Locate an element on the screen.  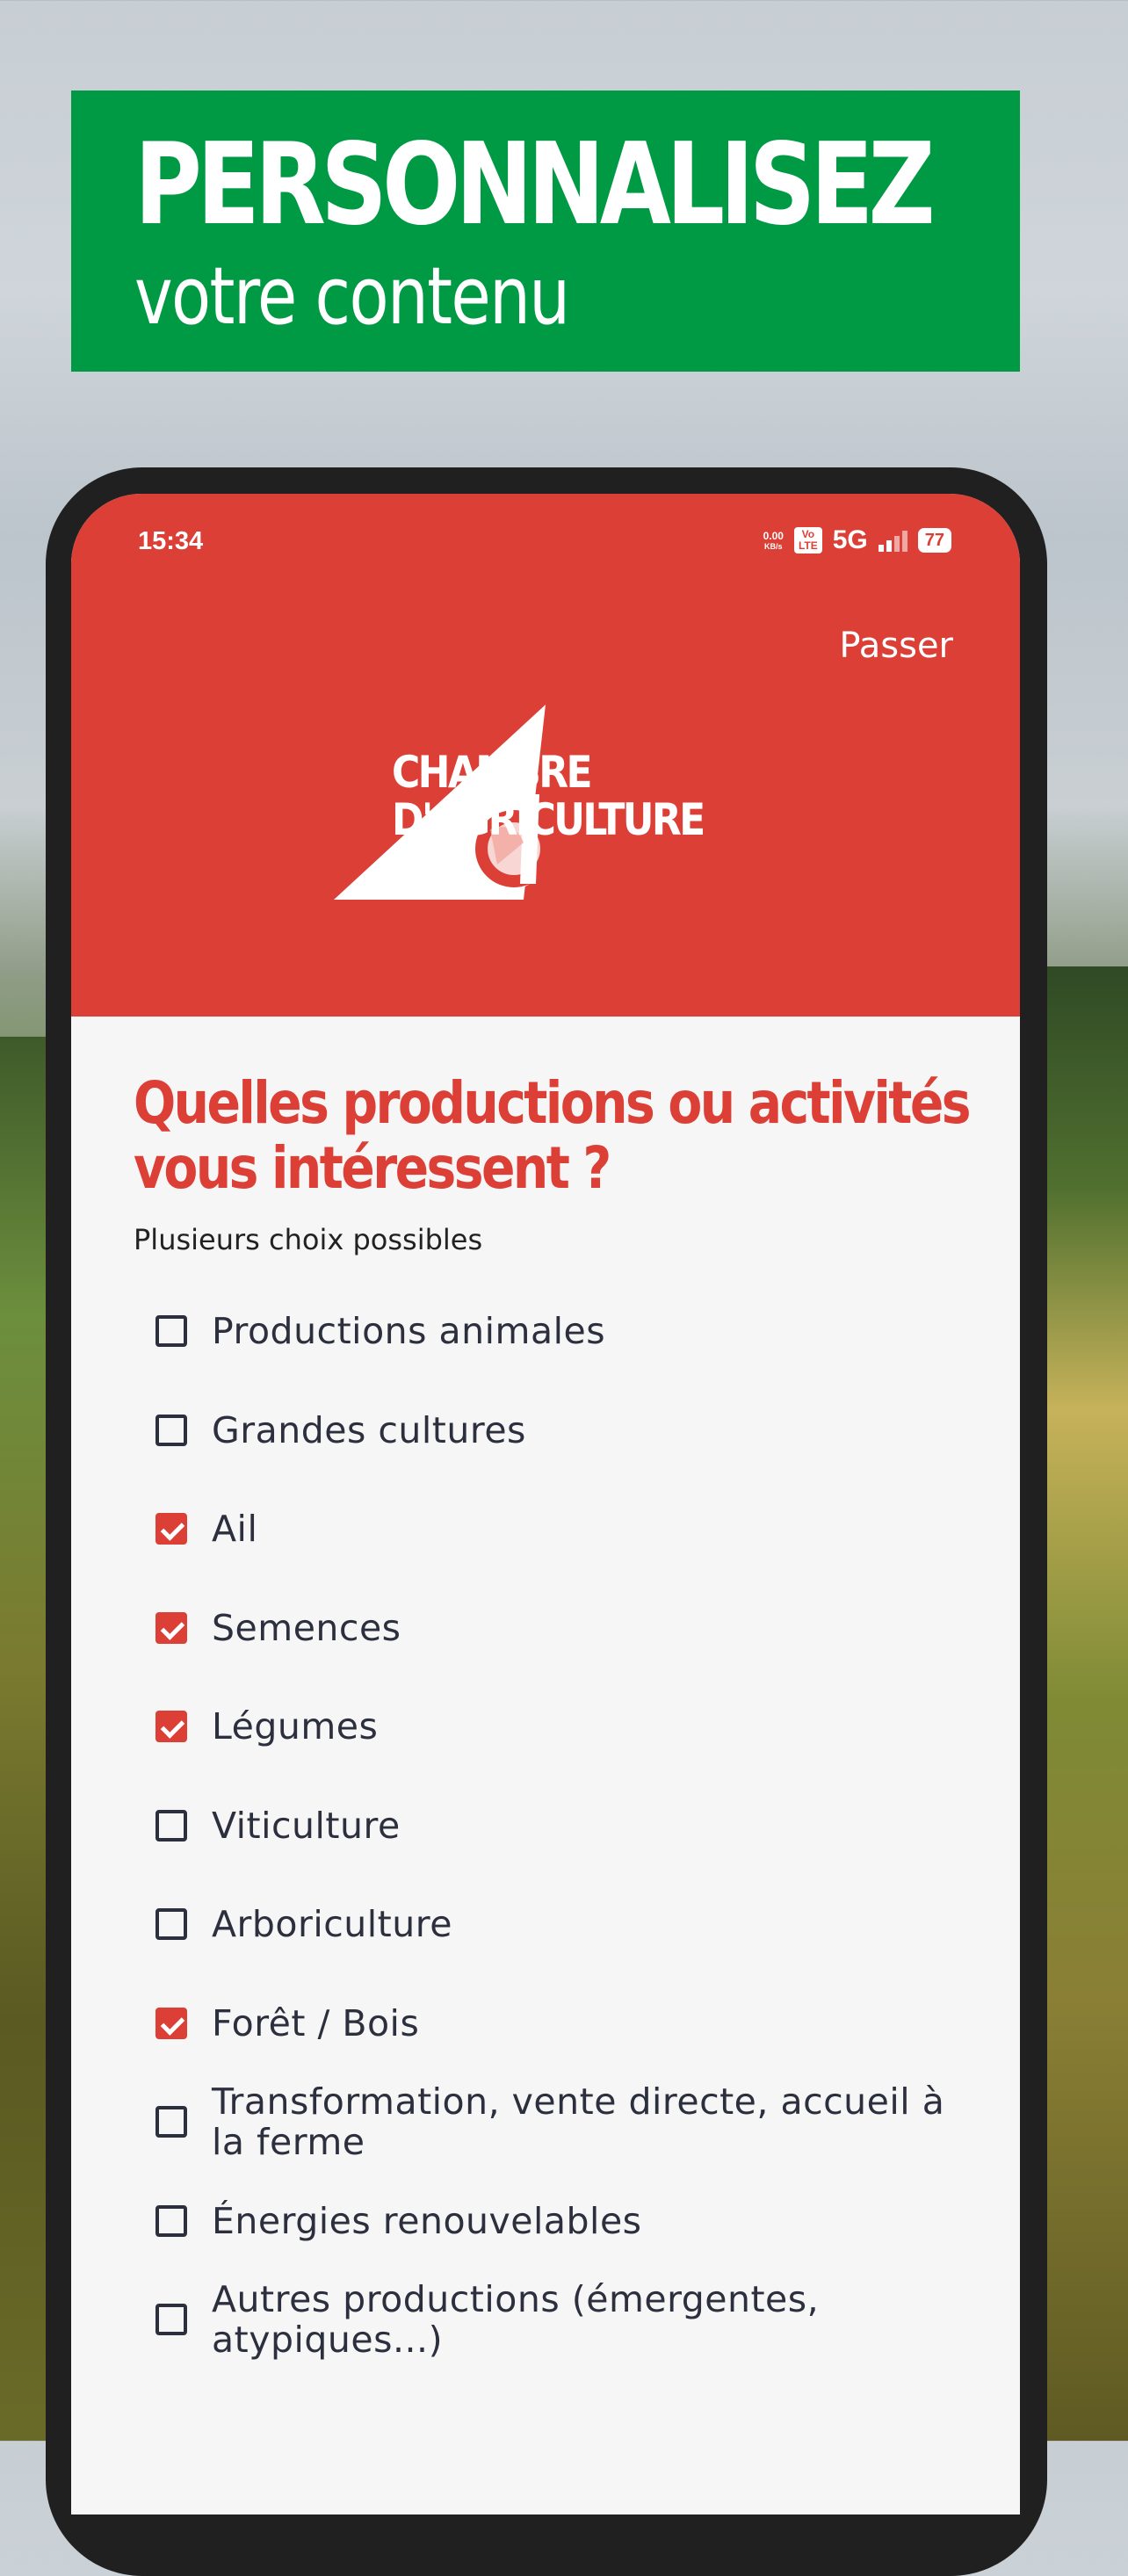
option-label: Semences is located at coordinates (306, 1628).